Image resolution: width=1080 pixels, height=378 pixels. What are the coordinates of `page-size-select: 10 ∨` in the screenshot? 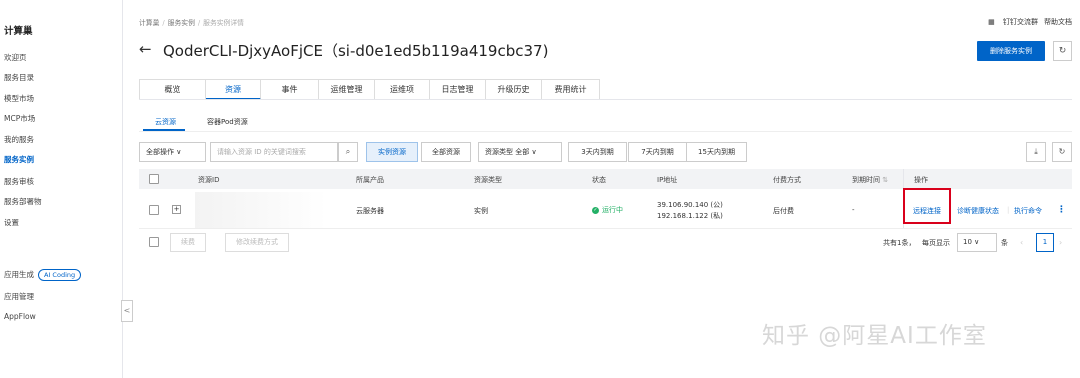 It's located at (977, 242).